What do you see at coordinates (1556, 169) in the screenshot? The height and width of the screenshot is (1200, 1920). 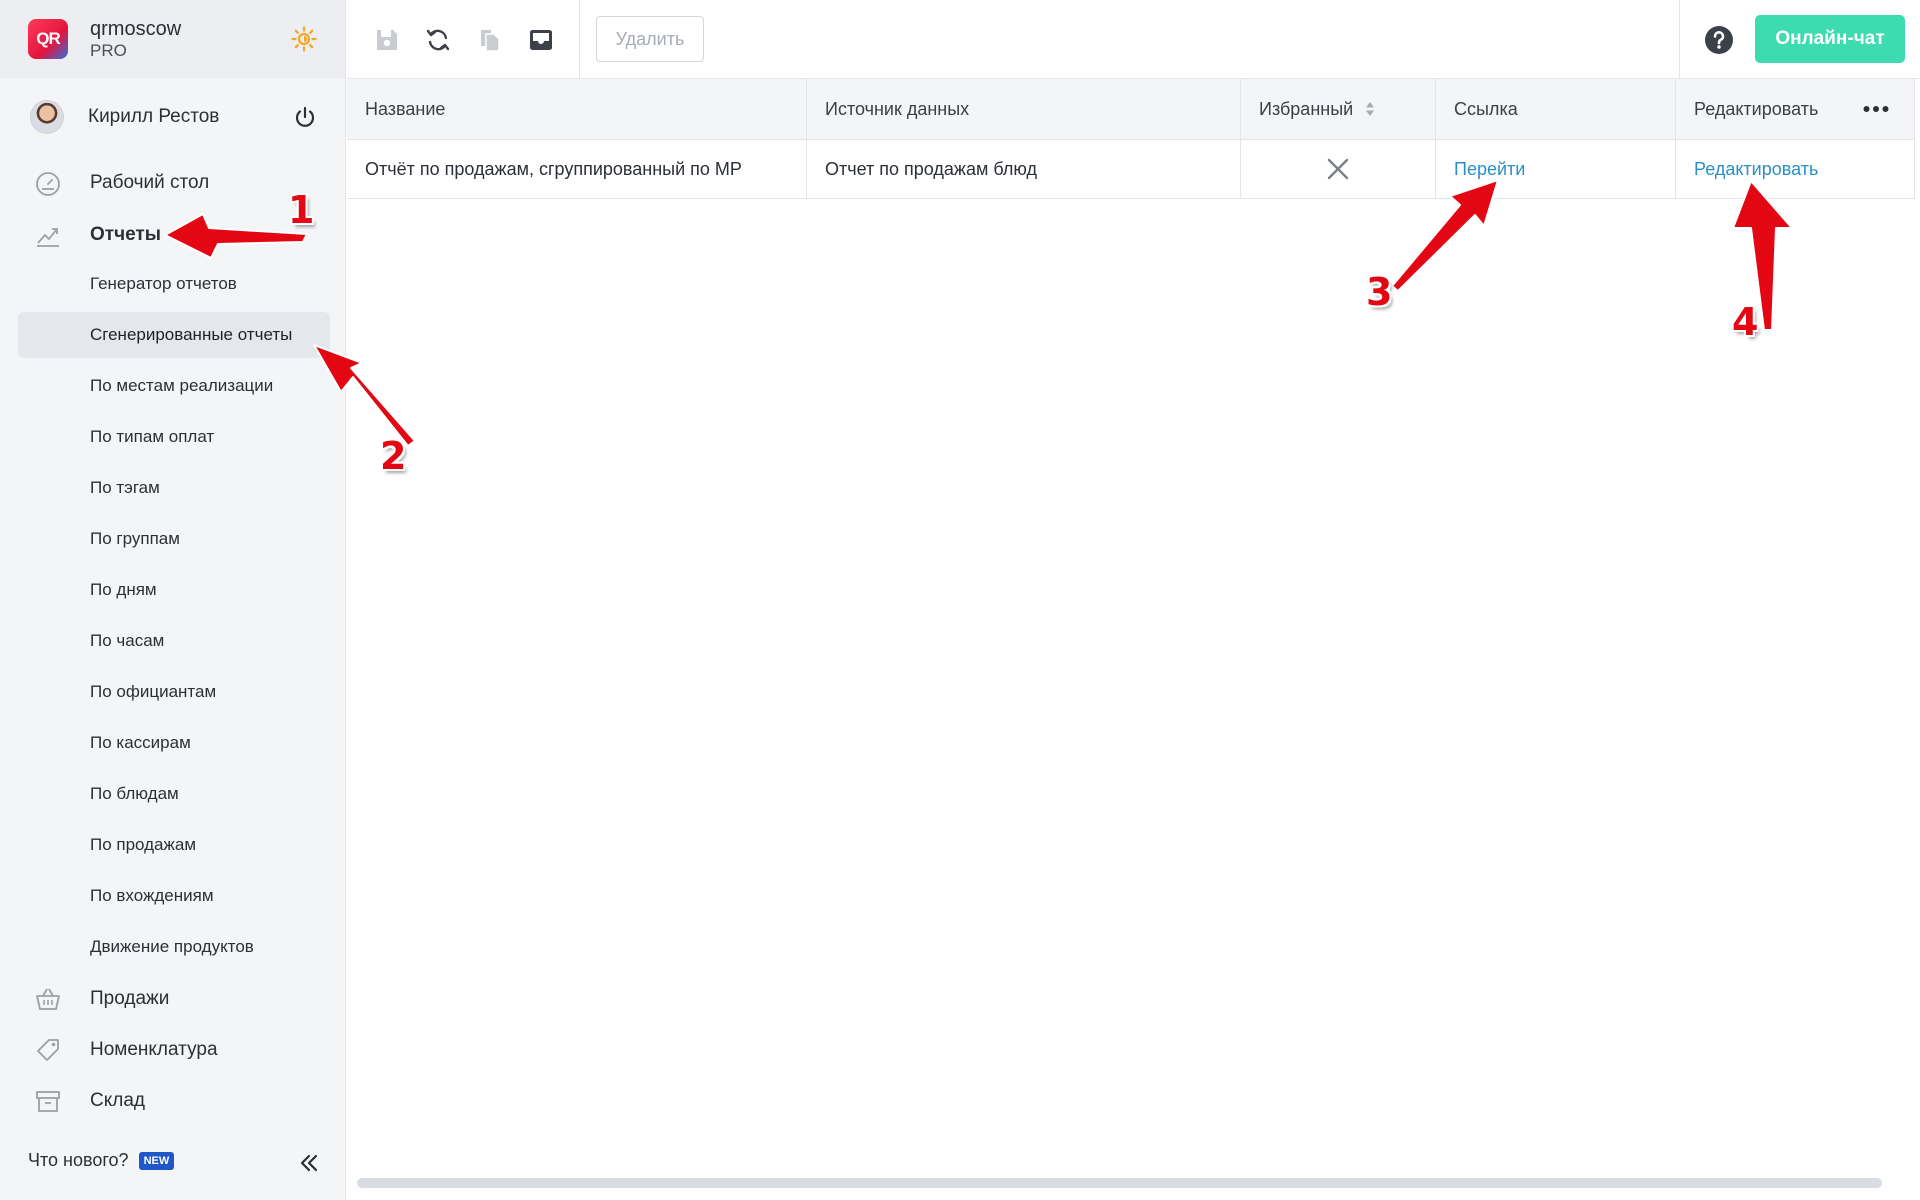 I see `cell-link: Перейти` at bounding box center [1556, 169].